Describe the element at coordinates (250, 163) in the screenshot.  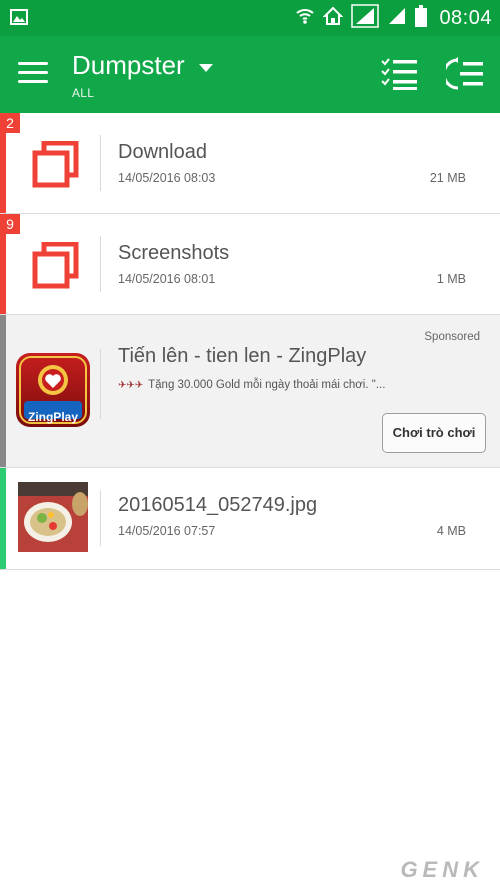
I see `list-item-folder: 2 Download 14/05/2016 08:03 21 MB` at that location.